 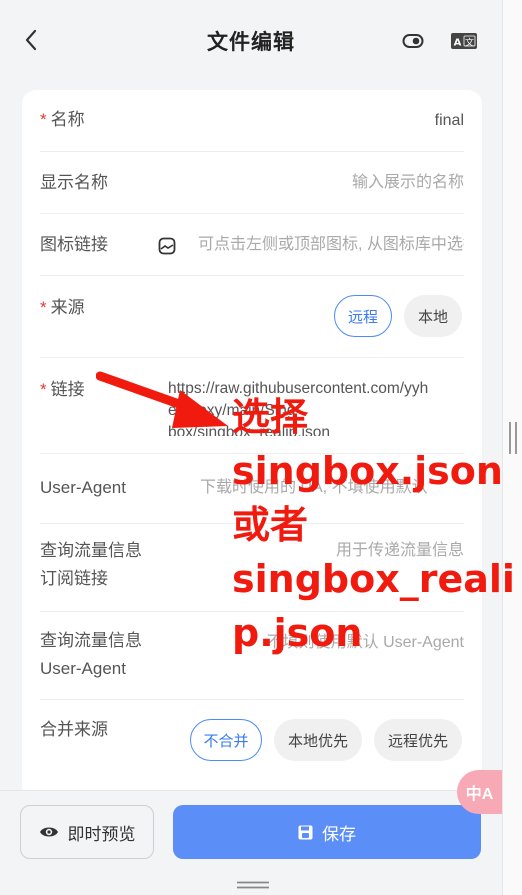 What do you see at coordinates (252, 183) in the screenshot?
I see `display-name-row: 显示名称 输入展示的名称` at bounding box center [252, 183].